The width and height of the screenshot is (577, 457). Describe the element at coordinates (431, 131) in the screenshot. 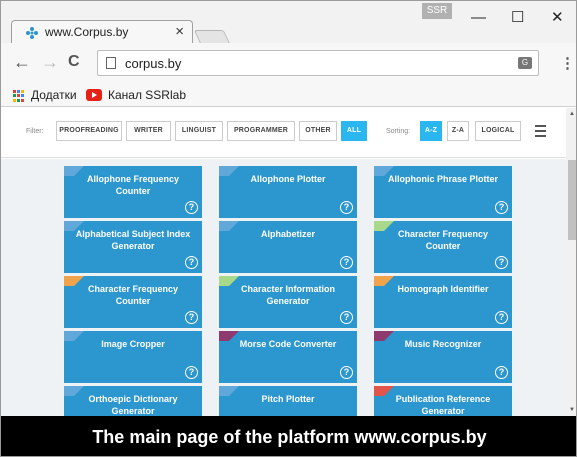

I see `sort-a-z: A-Z` at that location.